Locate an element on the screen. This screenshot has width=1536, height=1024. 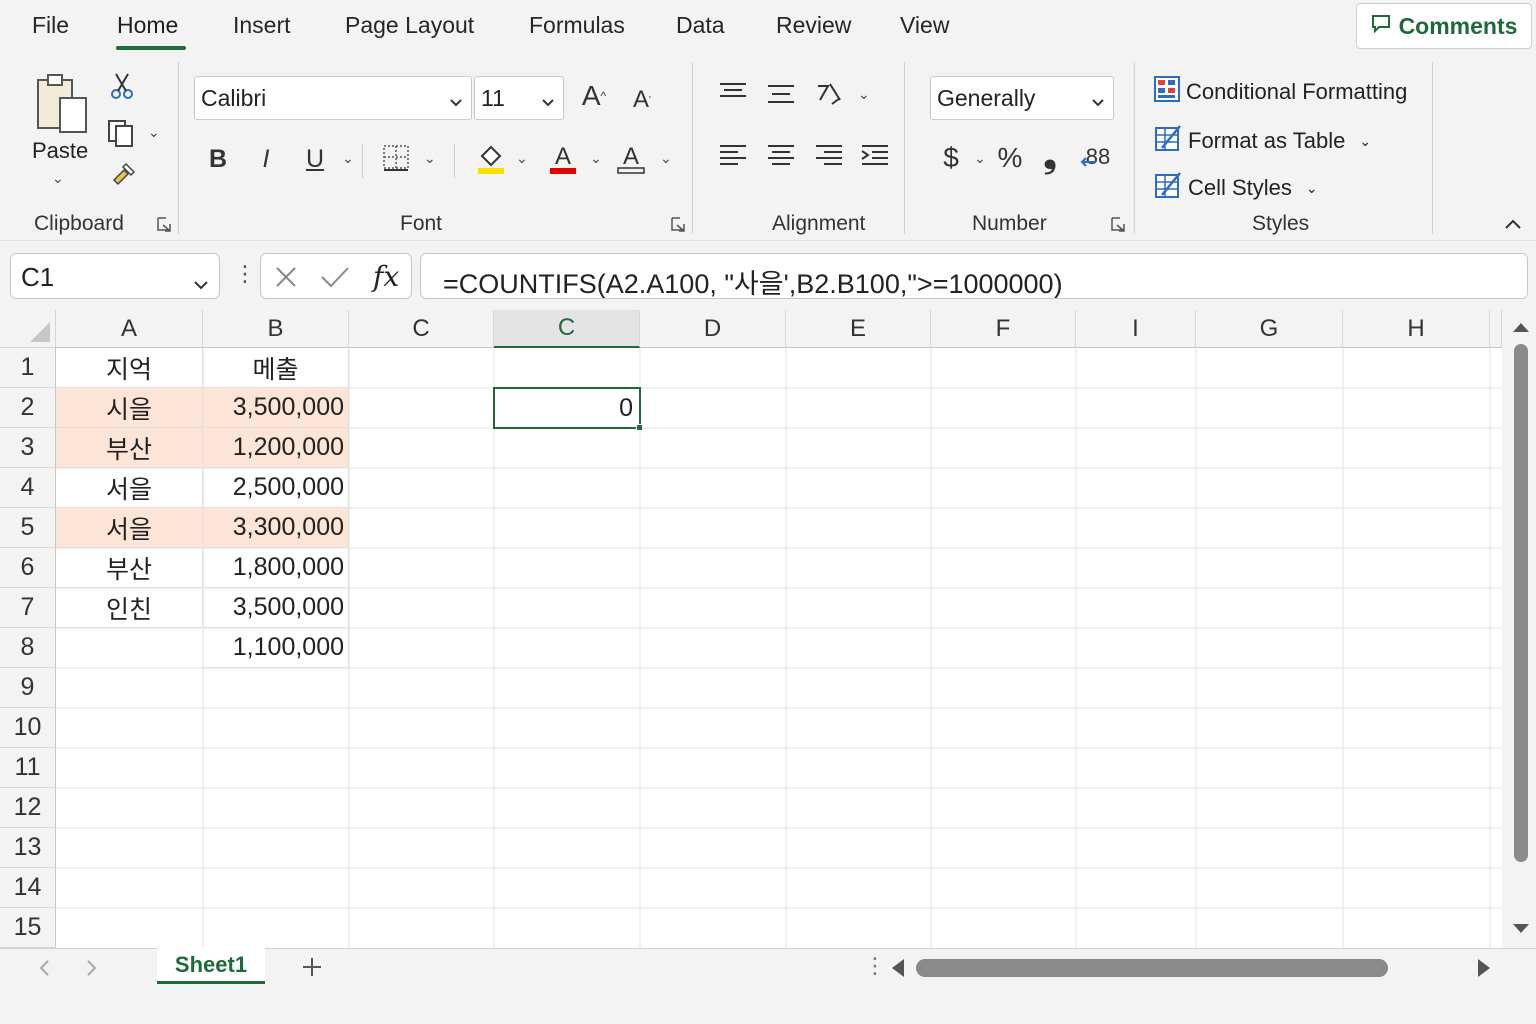
row-header: 6 is located at coordinates (28, 568).